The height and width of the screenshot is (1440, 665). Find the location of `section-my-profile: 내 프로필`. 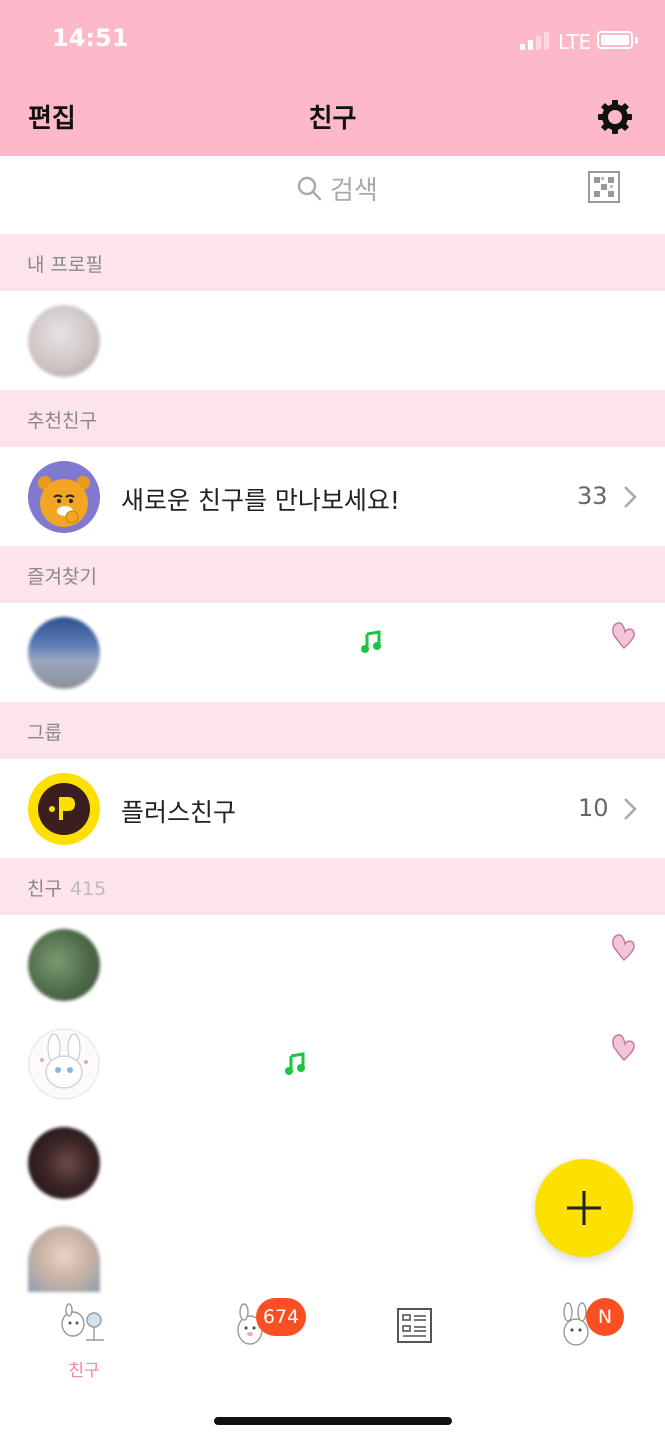

section-my-profile: 내 프로필 is located at coordinates (332, 262).